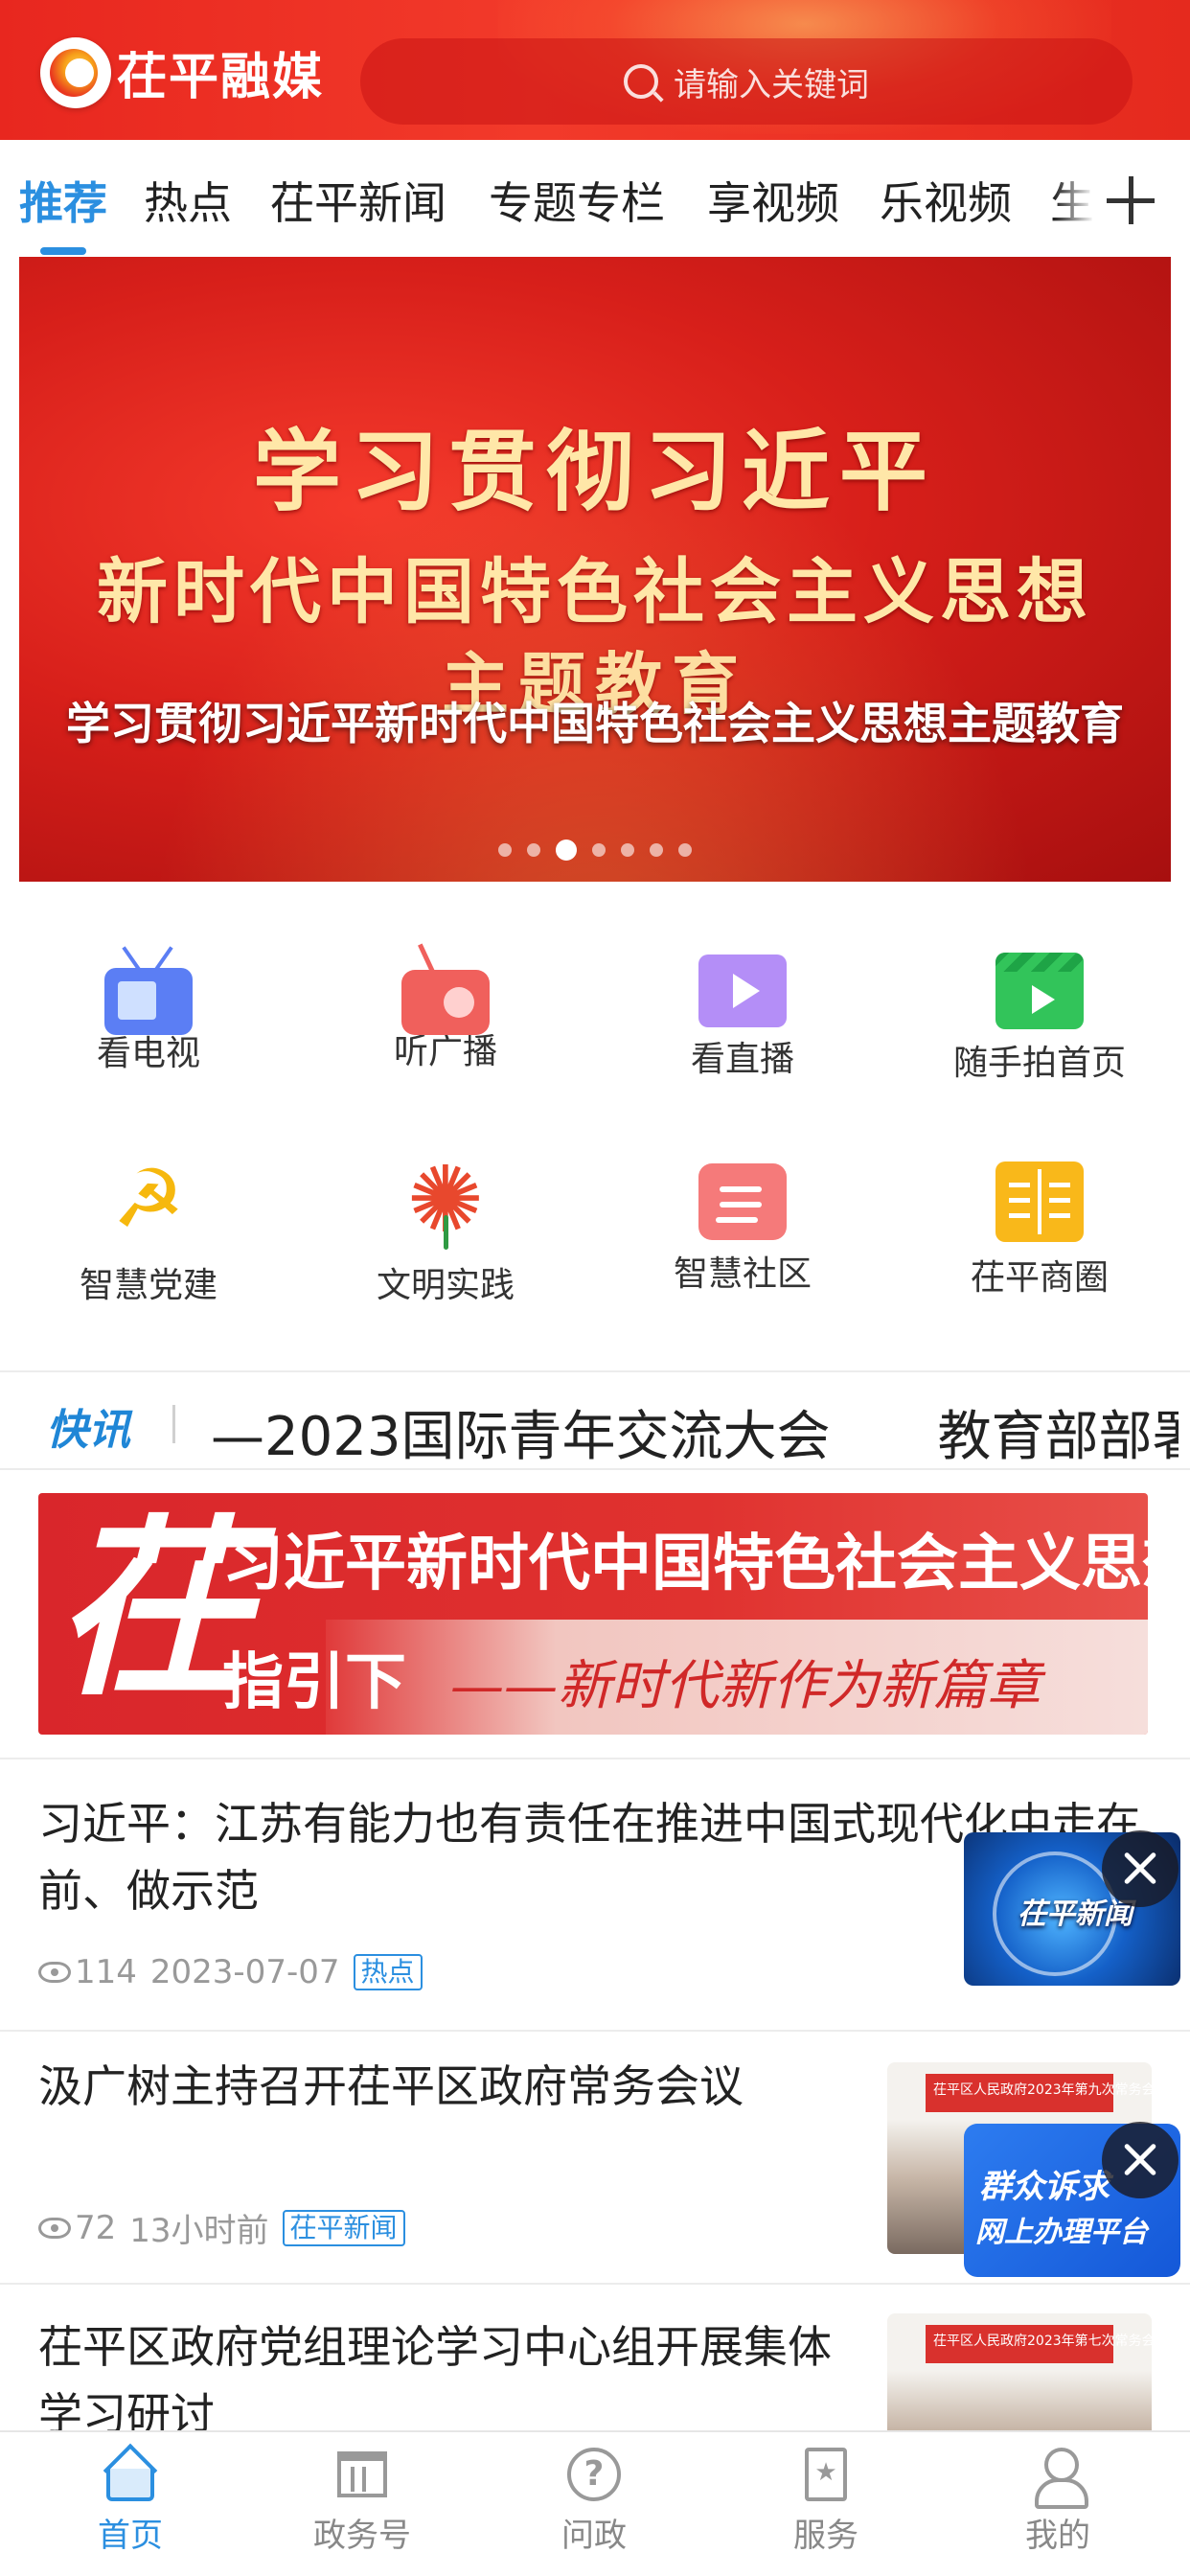 The width and height of the screenshot is (1190, 2576). What do you see at coordinates (96, 2227) in the screenshot?
I see `news-views: 72` at bounding box center [96, 2227].